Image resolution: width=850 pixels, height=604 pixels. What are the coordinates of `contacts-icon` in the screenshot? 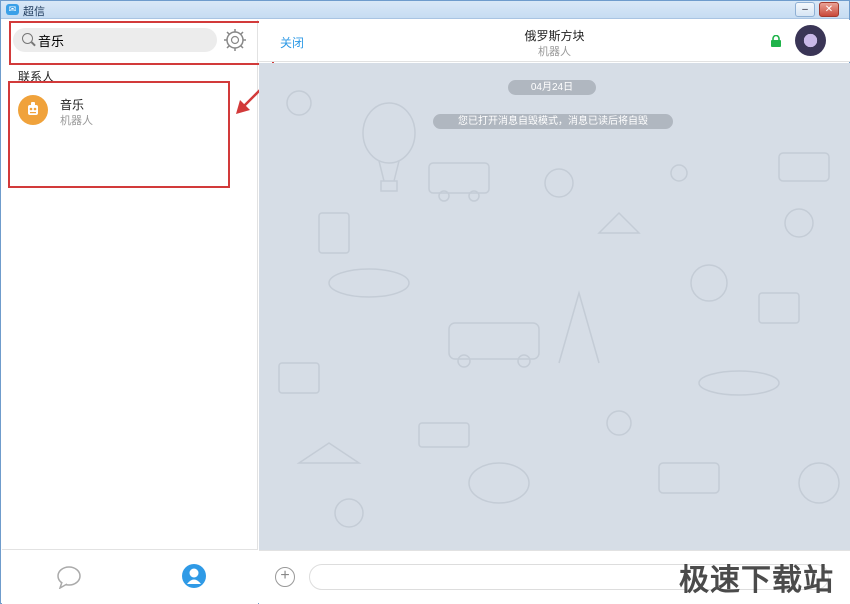 It's located at (194, 576).